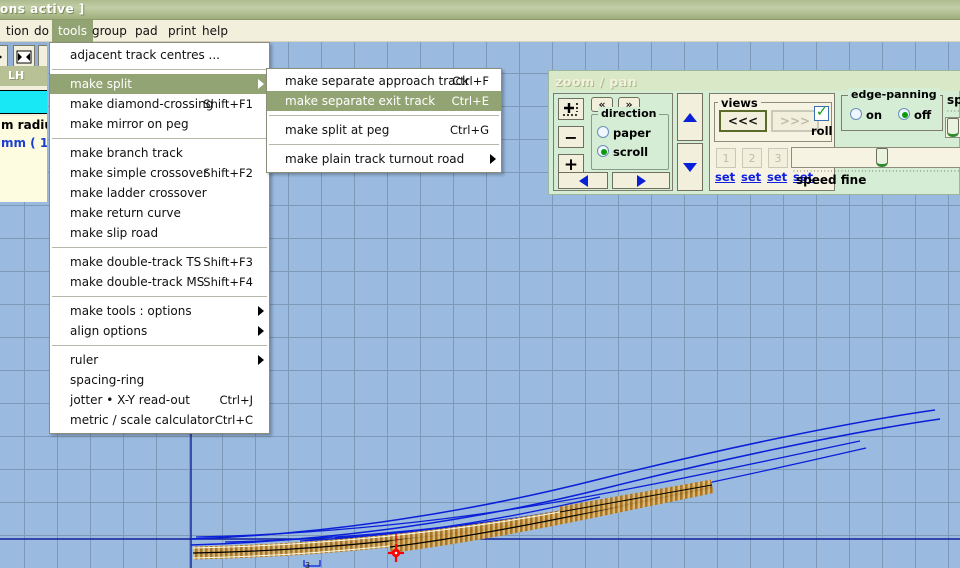  I want to click on menu-item-make-mirror-on-peg: make mirror on peg, so click(159, 124).